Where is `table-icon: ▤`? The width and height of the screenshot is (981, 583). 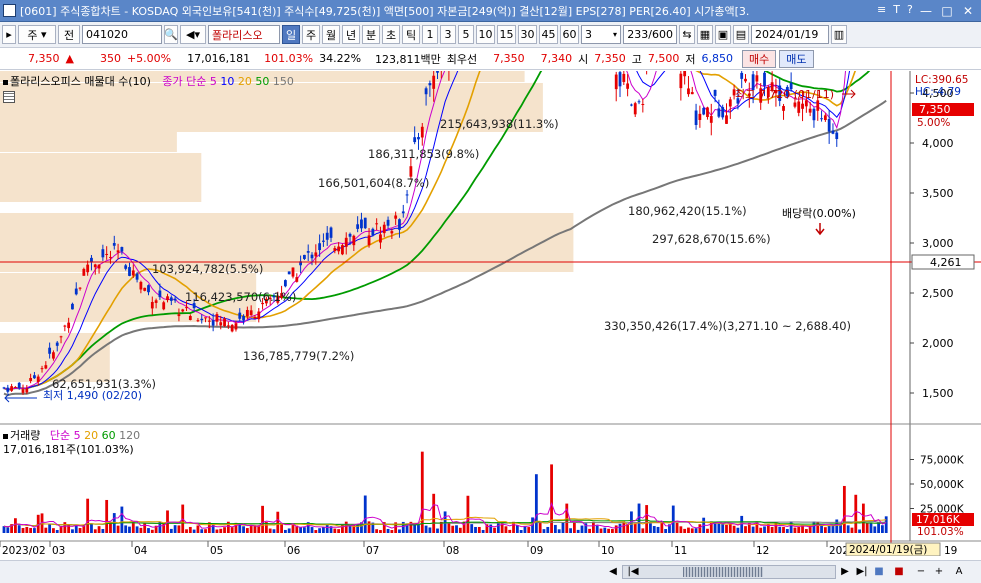
table-icon: ▤ is located at coordinates (741, 34).